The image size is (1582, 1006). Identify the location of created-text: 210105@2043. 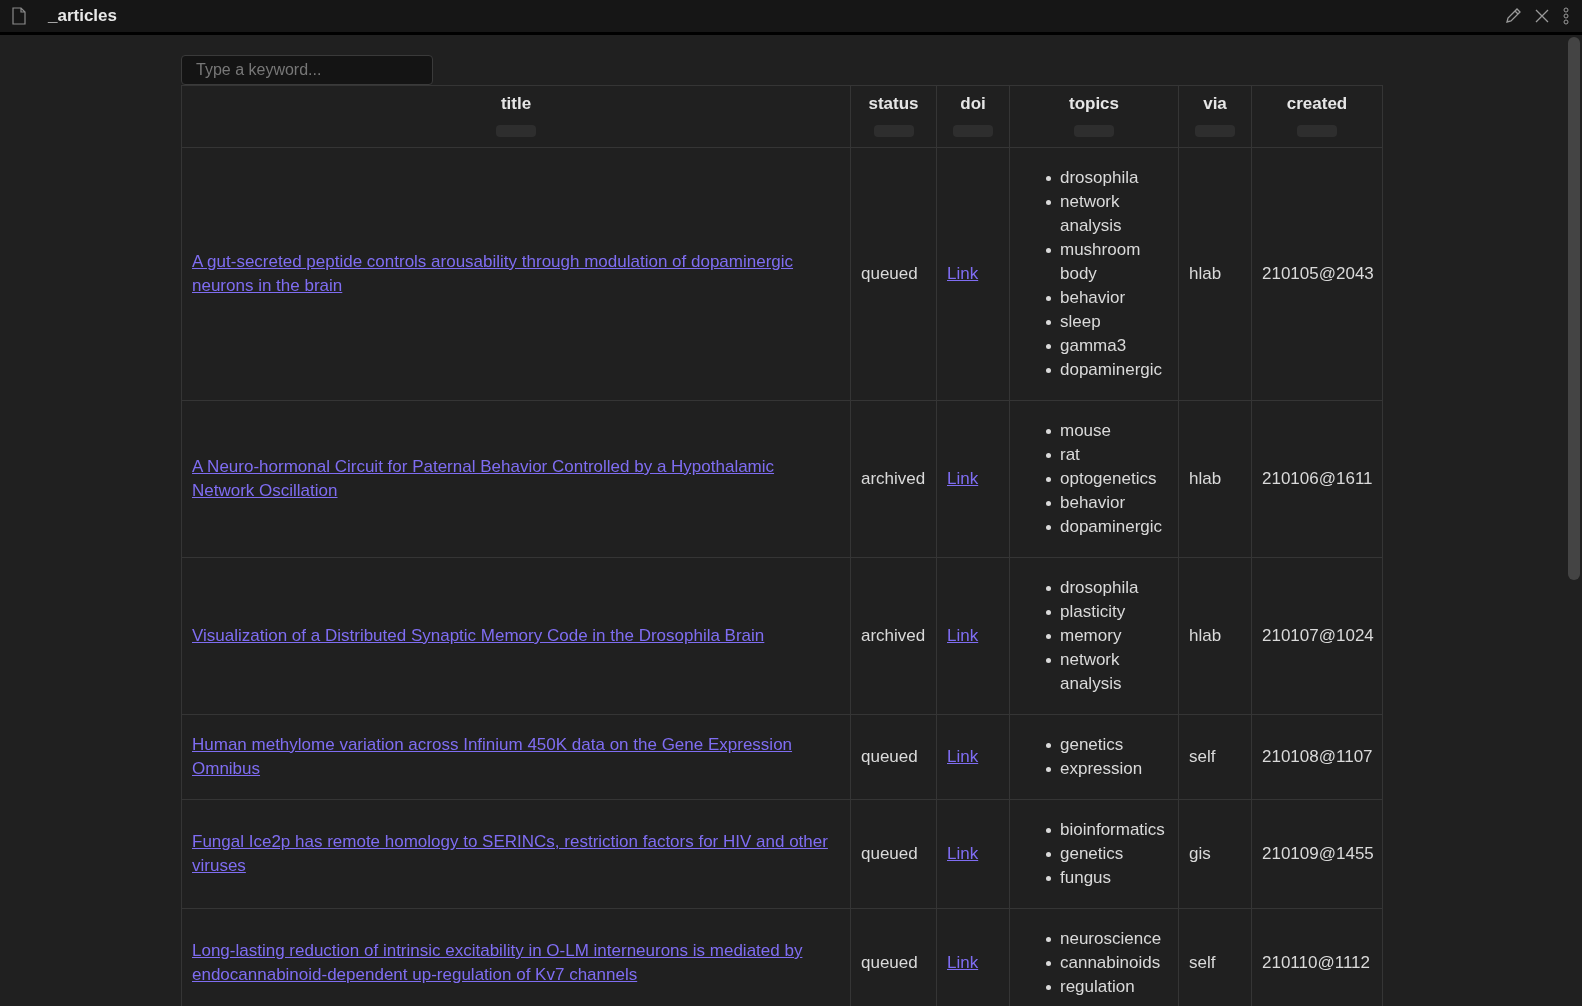
(1318, 273).